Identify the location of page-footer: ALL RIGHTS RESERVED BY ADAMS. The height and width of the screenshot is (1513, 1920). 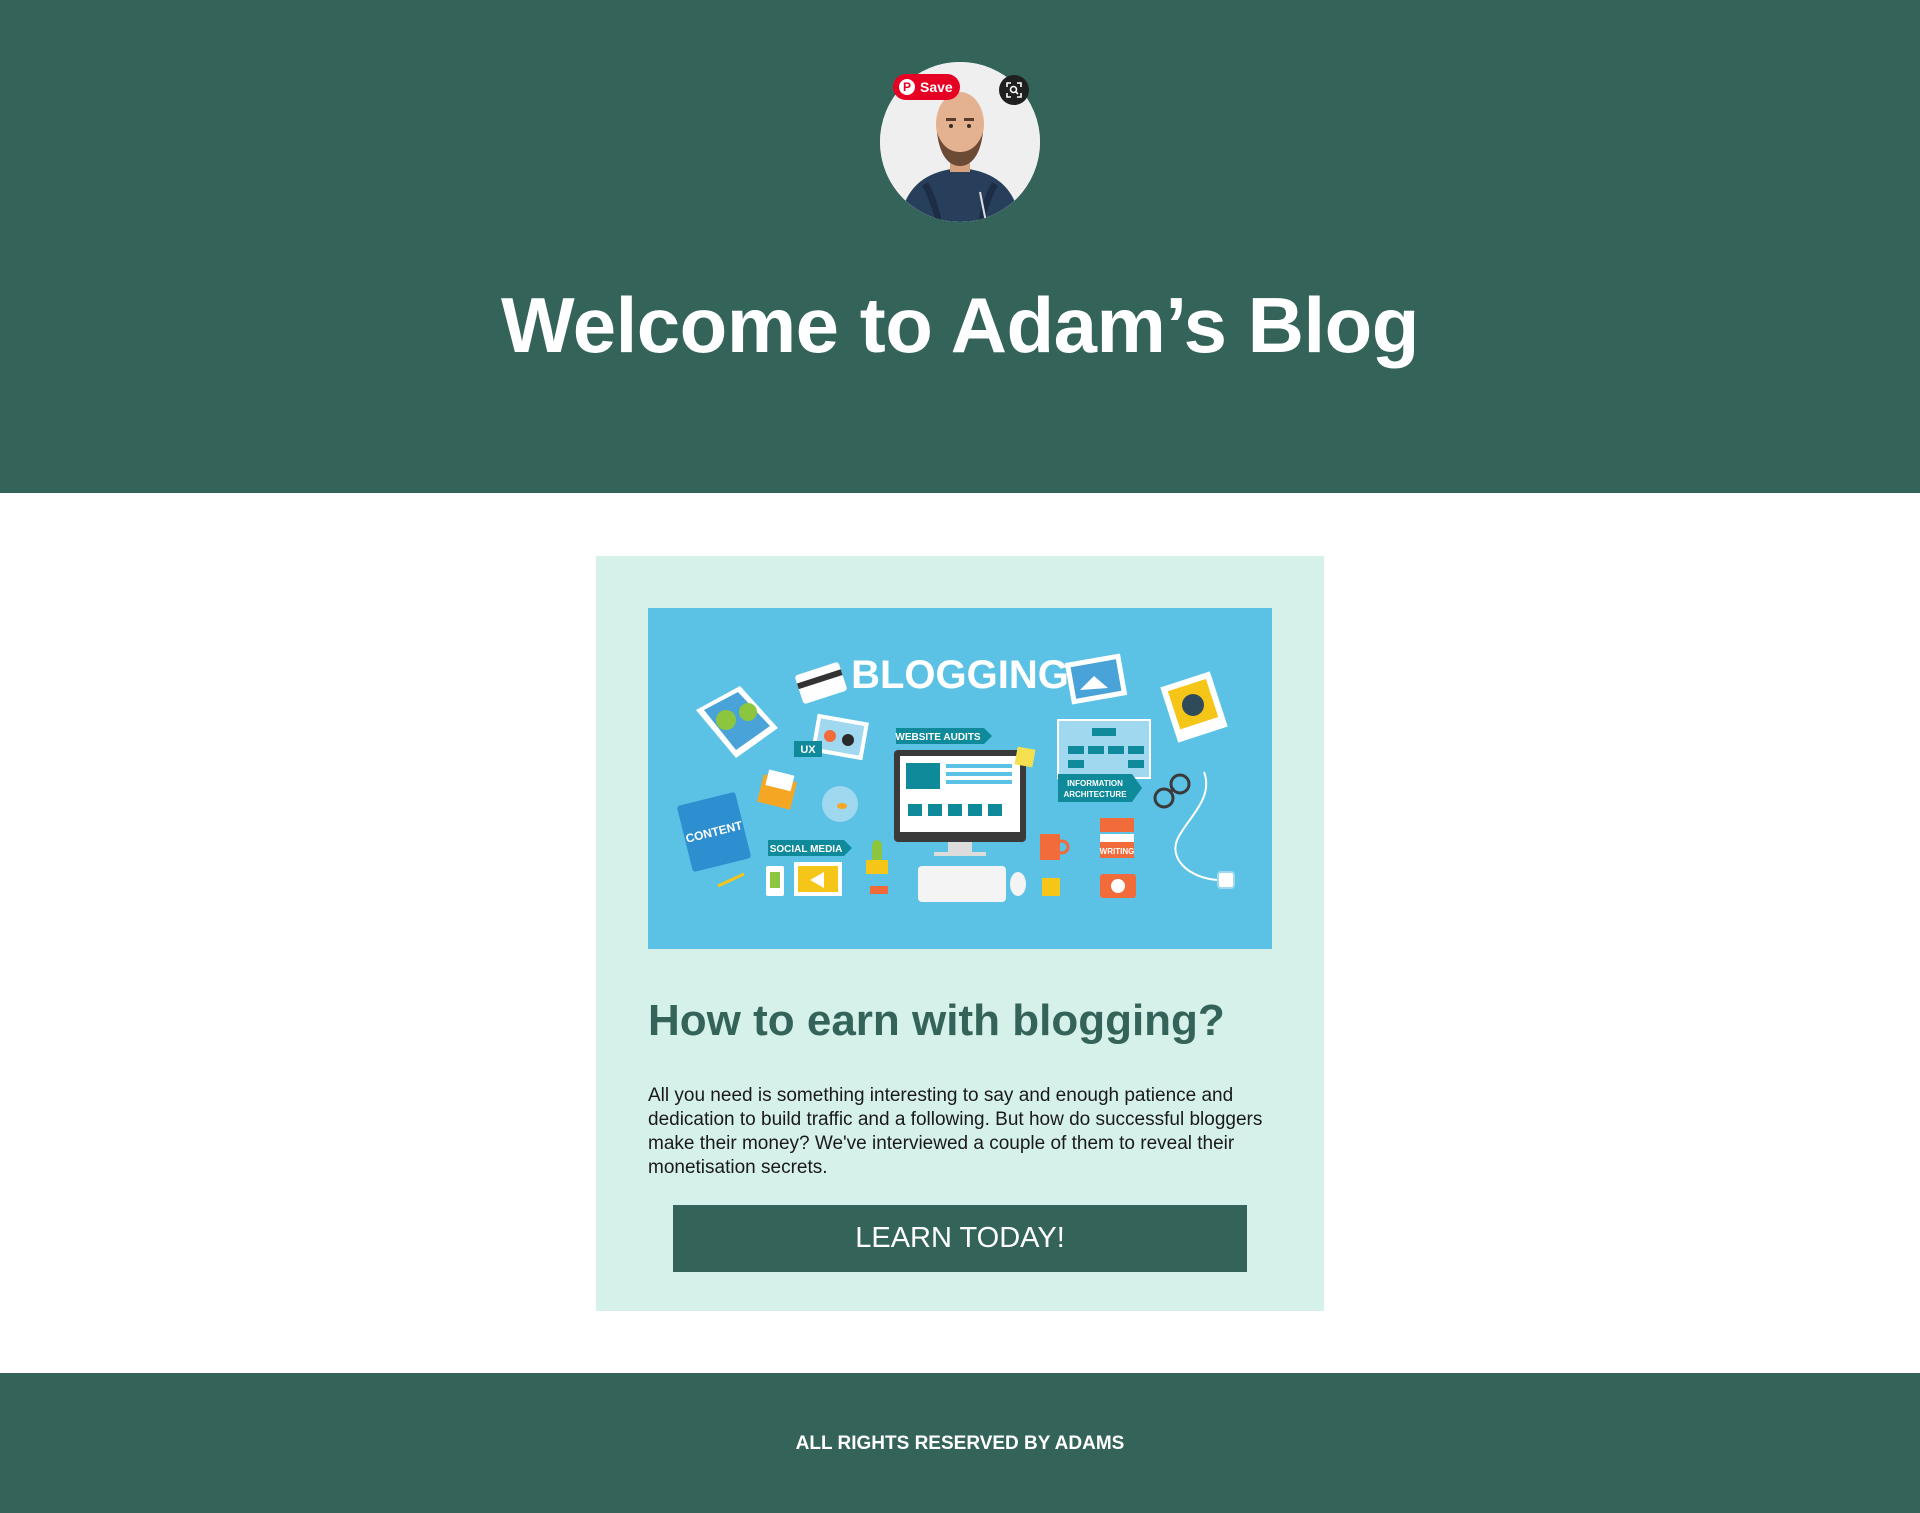
(960, 1443).